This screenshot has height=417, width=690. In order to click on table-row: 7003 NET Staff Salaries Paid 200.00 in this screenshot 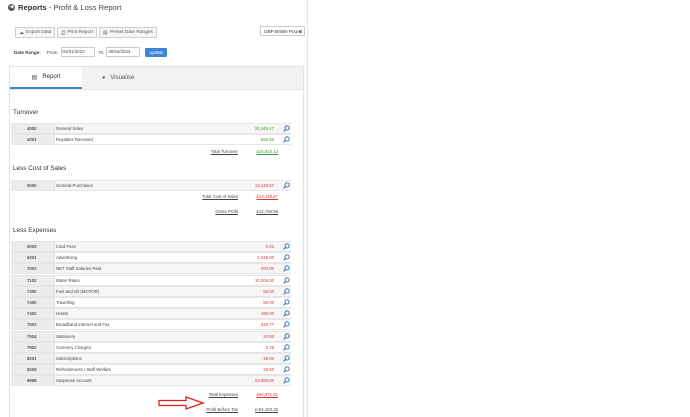, I will do `click(151, 269)`.